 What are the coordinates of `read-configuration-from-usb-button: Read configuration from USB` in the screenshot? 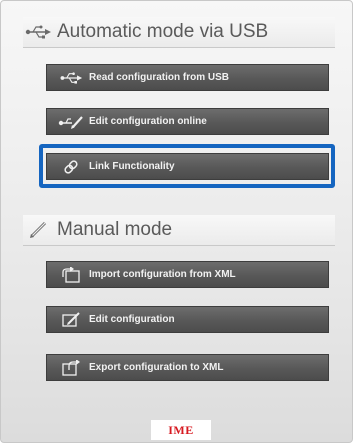 It's located at (187, 77).